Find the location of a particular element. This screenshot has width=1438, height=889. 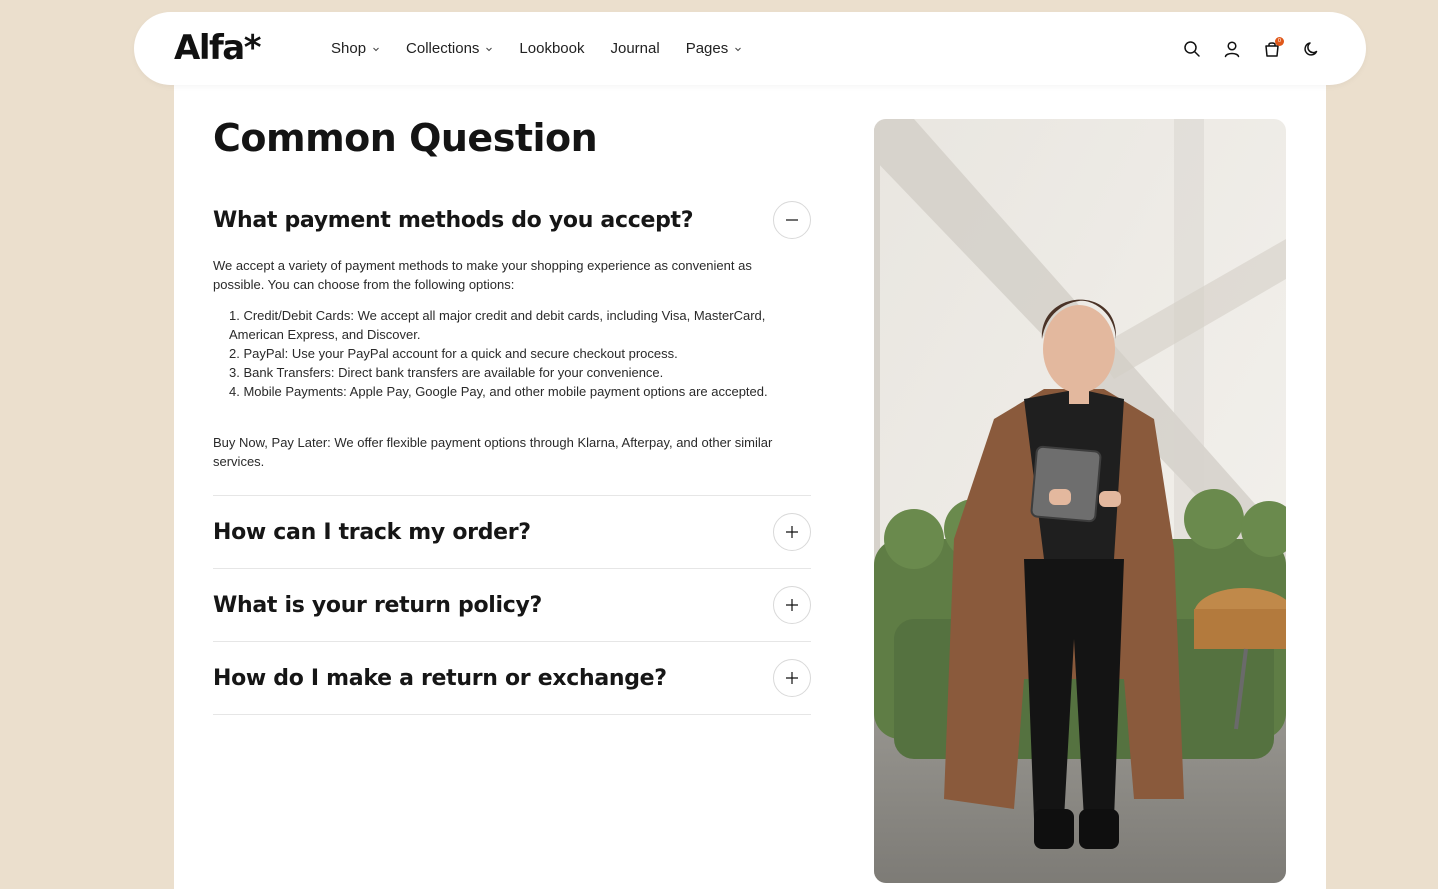

nav-item-label: Journal is located at coordinates (635, 48).